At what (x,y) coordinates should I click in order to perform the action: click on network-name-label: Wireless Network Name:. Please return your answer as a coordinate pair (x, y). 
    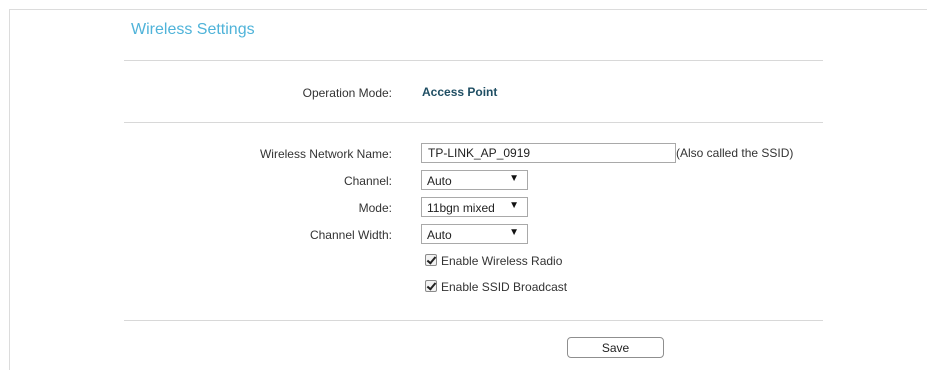
    Looking at the image, I should click on (325, 154).